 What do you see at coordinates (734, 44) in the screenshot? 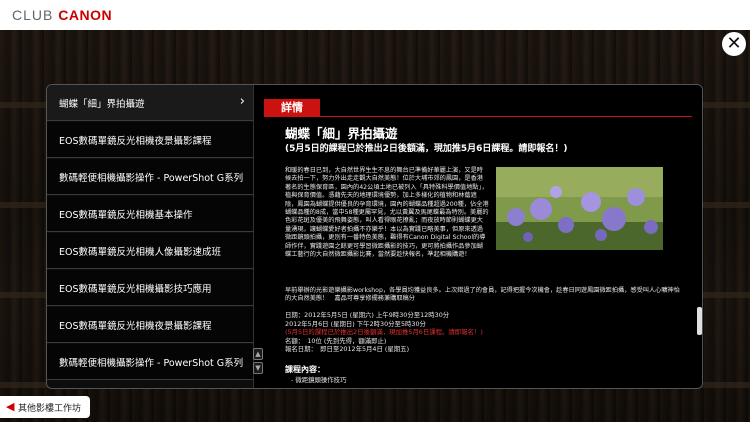
I see `close-icon: ✕` at bounding box center [734, 44].